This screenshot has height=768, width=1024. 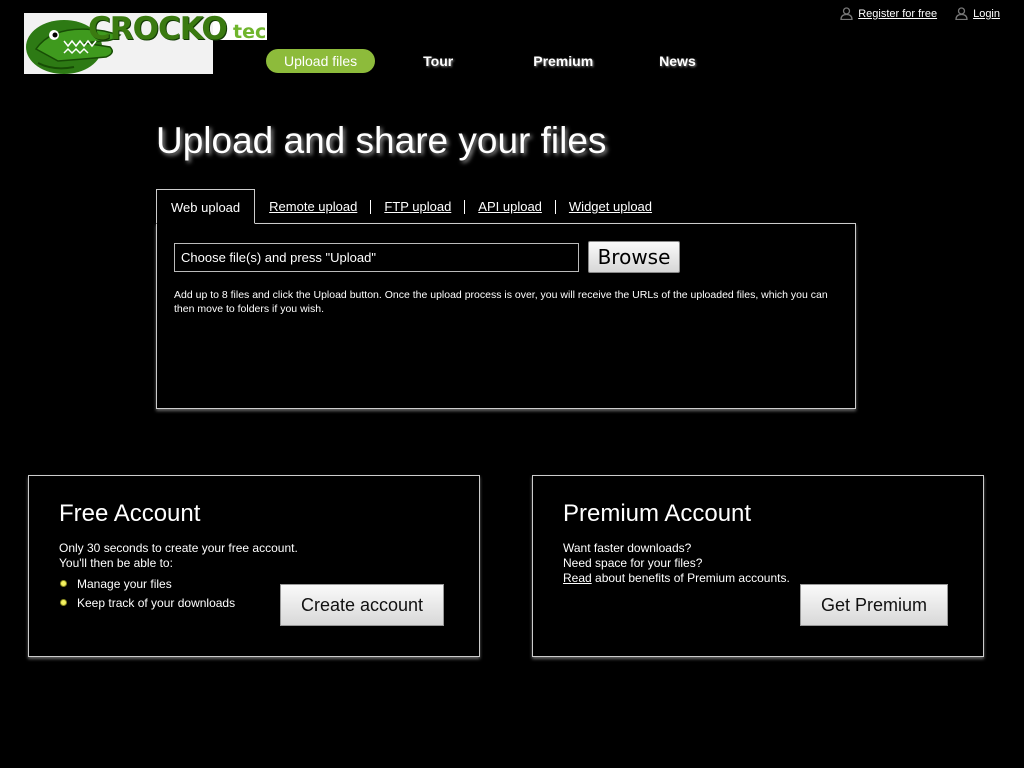 I want to click on read-benefits-link: Read, so click(x=577, y=578).